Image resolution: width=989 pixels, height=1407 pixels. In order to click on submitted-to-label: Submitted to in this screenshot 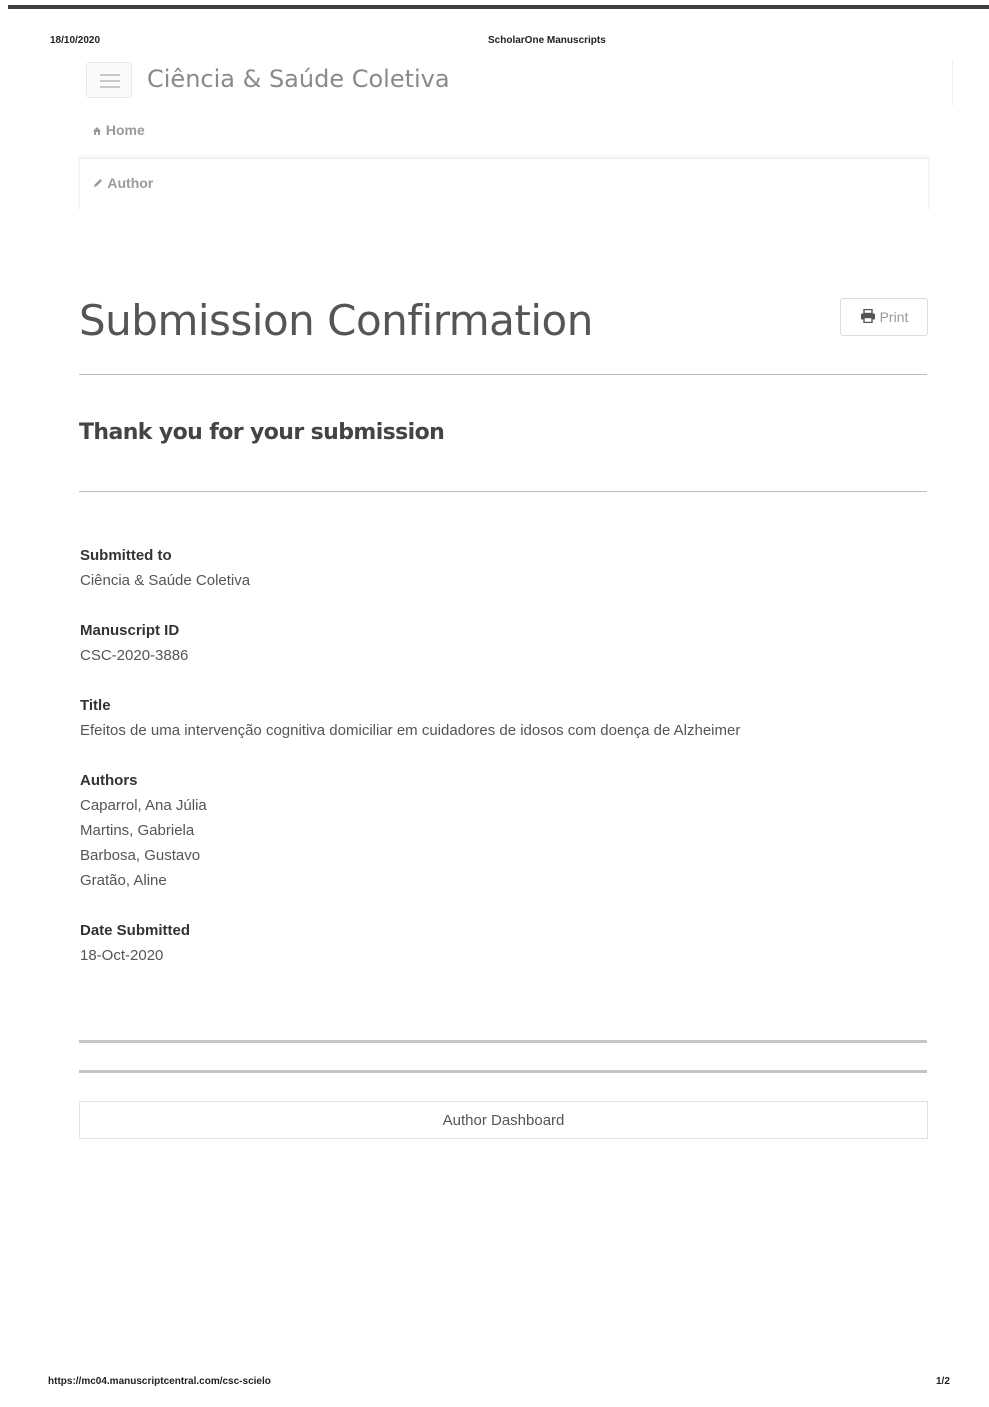, I will do `click(126, 555)`.